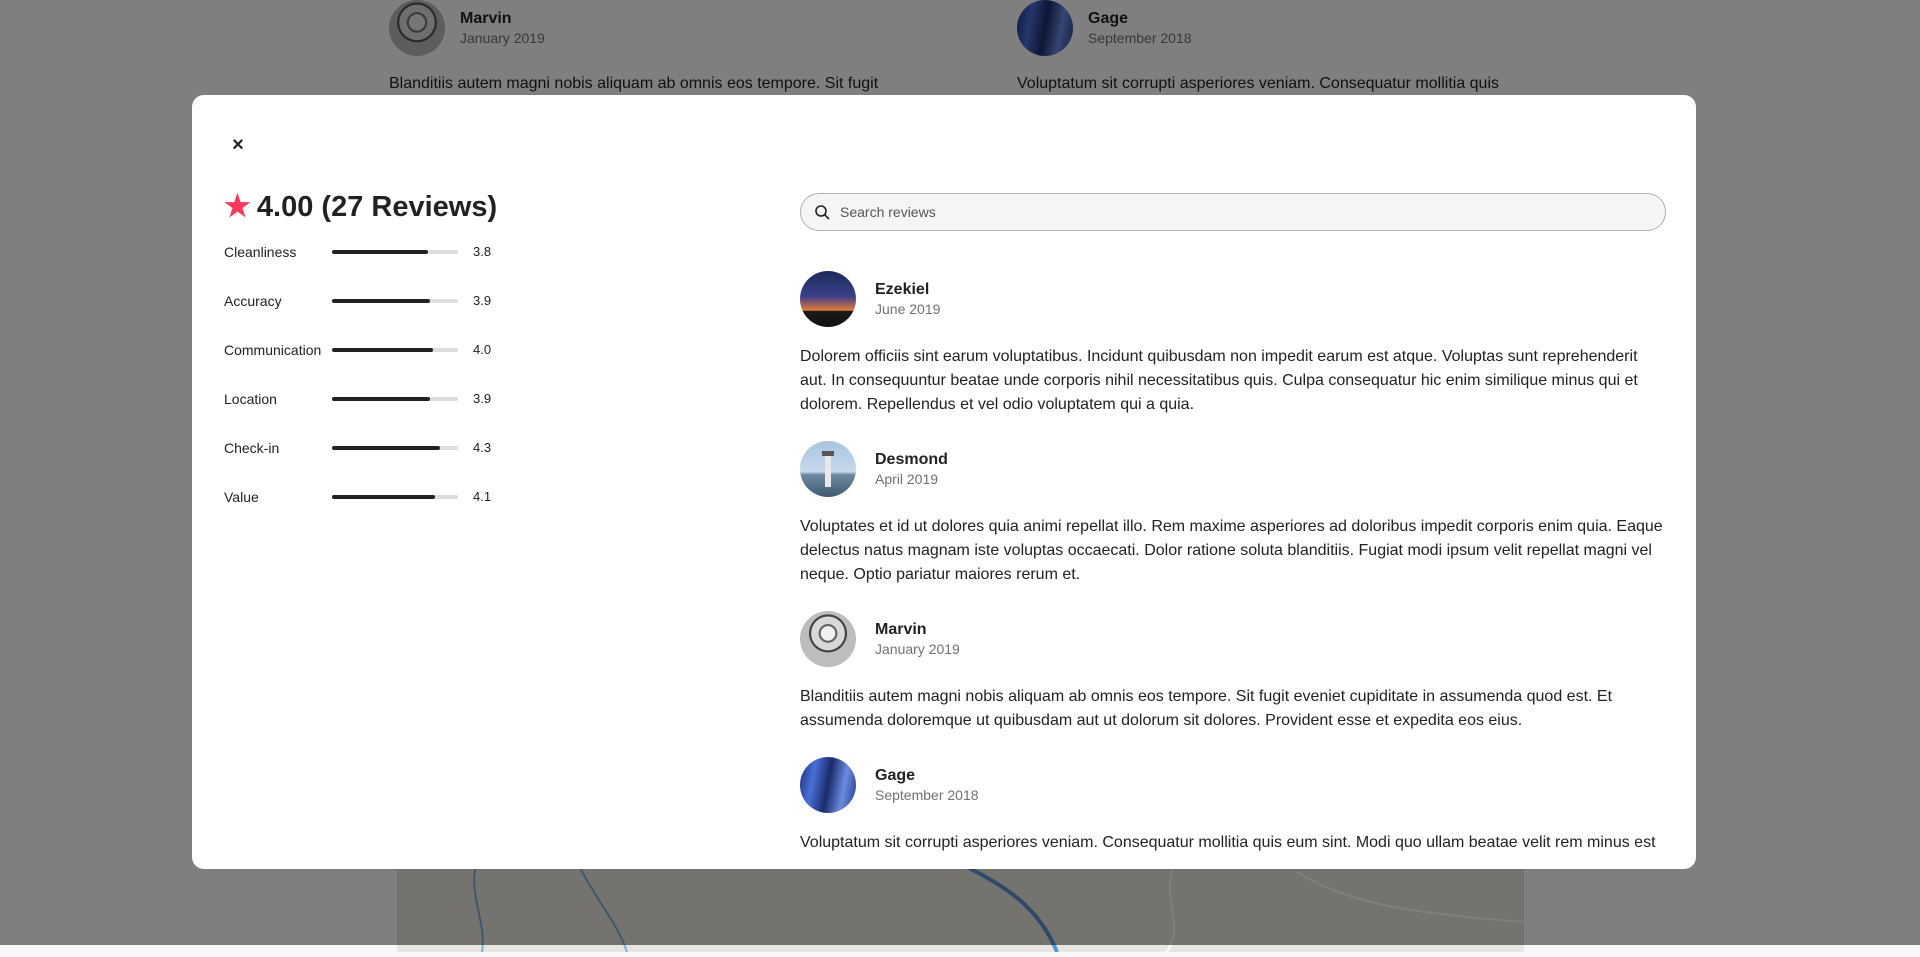  What do you see at coordinates (241, 496) in the screenshot?
I see `rating-category-label: Value` at bounding box center [241, 496].